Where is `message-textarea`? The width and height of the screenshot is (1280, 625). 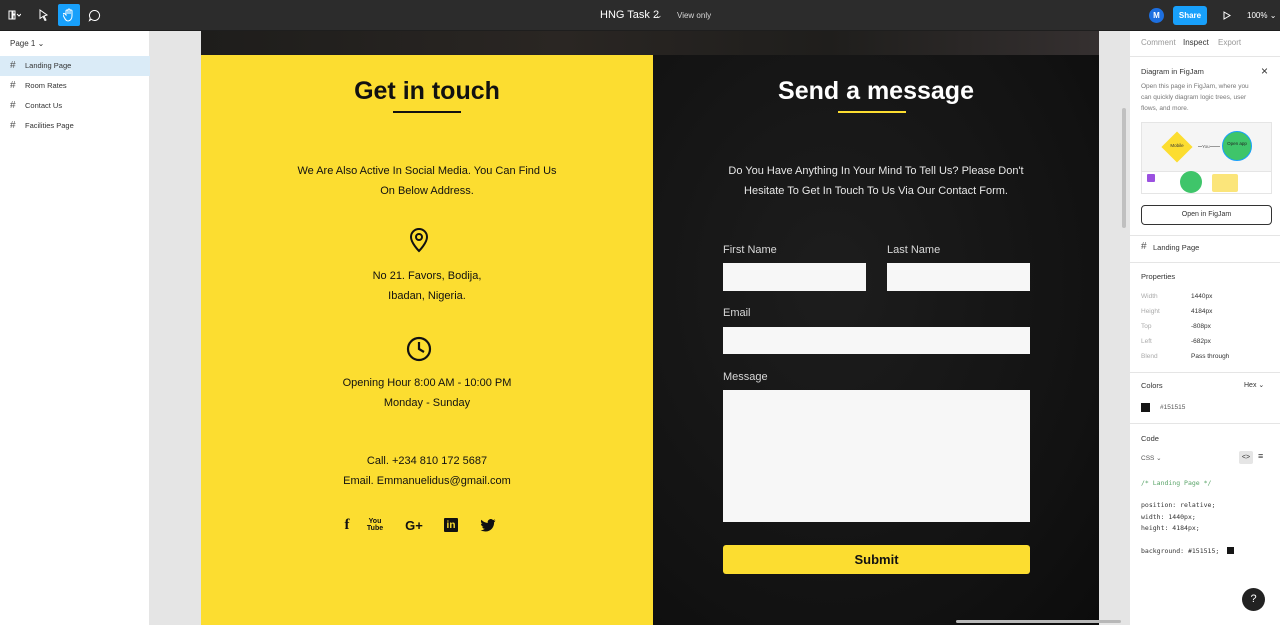 message-textarea is located at coordinates (876, 456).